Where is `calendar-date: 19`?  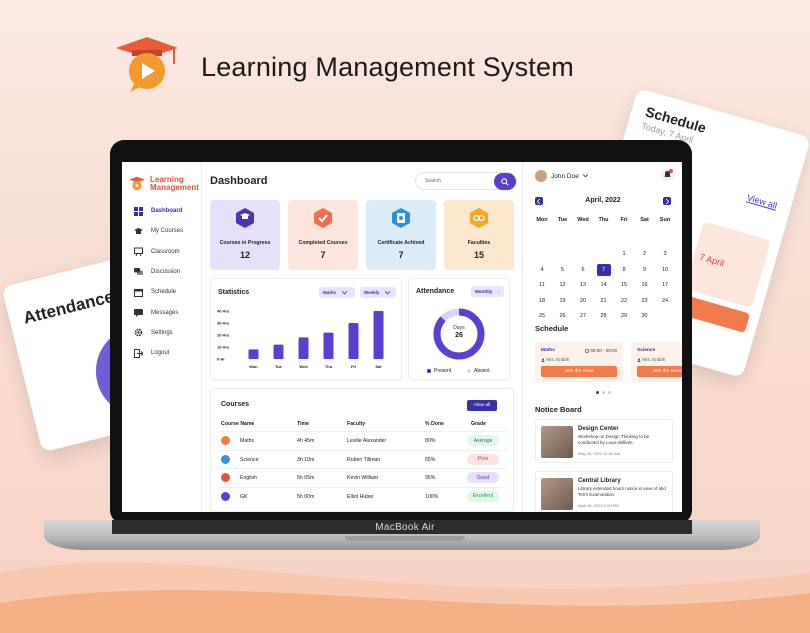 calendar-date: 19 is located at coordinates (563, 301).